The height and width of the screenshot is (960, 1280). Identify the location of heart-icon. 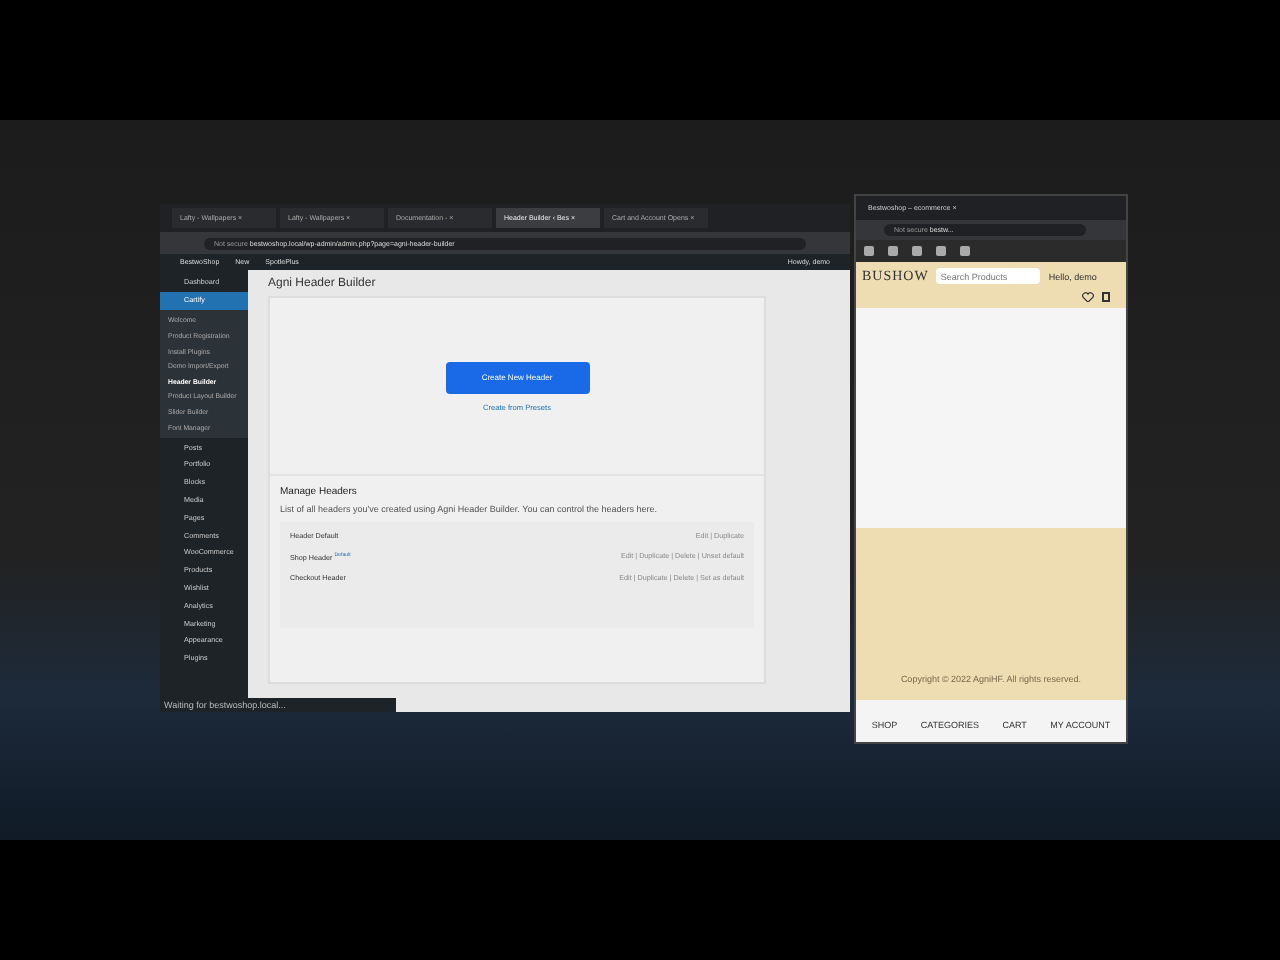
(1088, 297).